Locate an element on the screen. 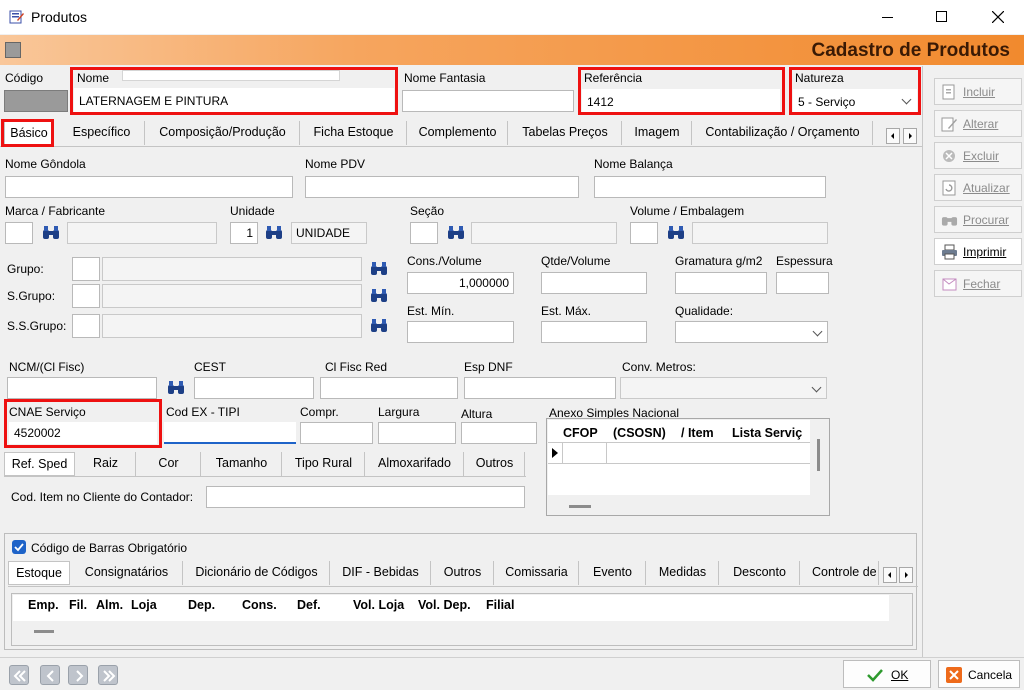  lower-tab-consignatarios: Consignatários is located at coordinates (127, 573).